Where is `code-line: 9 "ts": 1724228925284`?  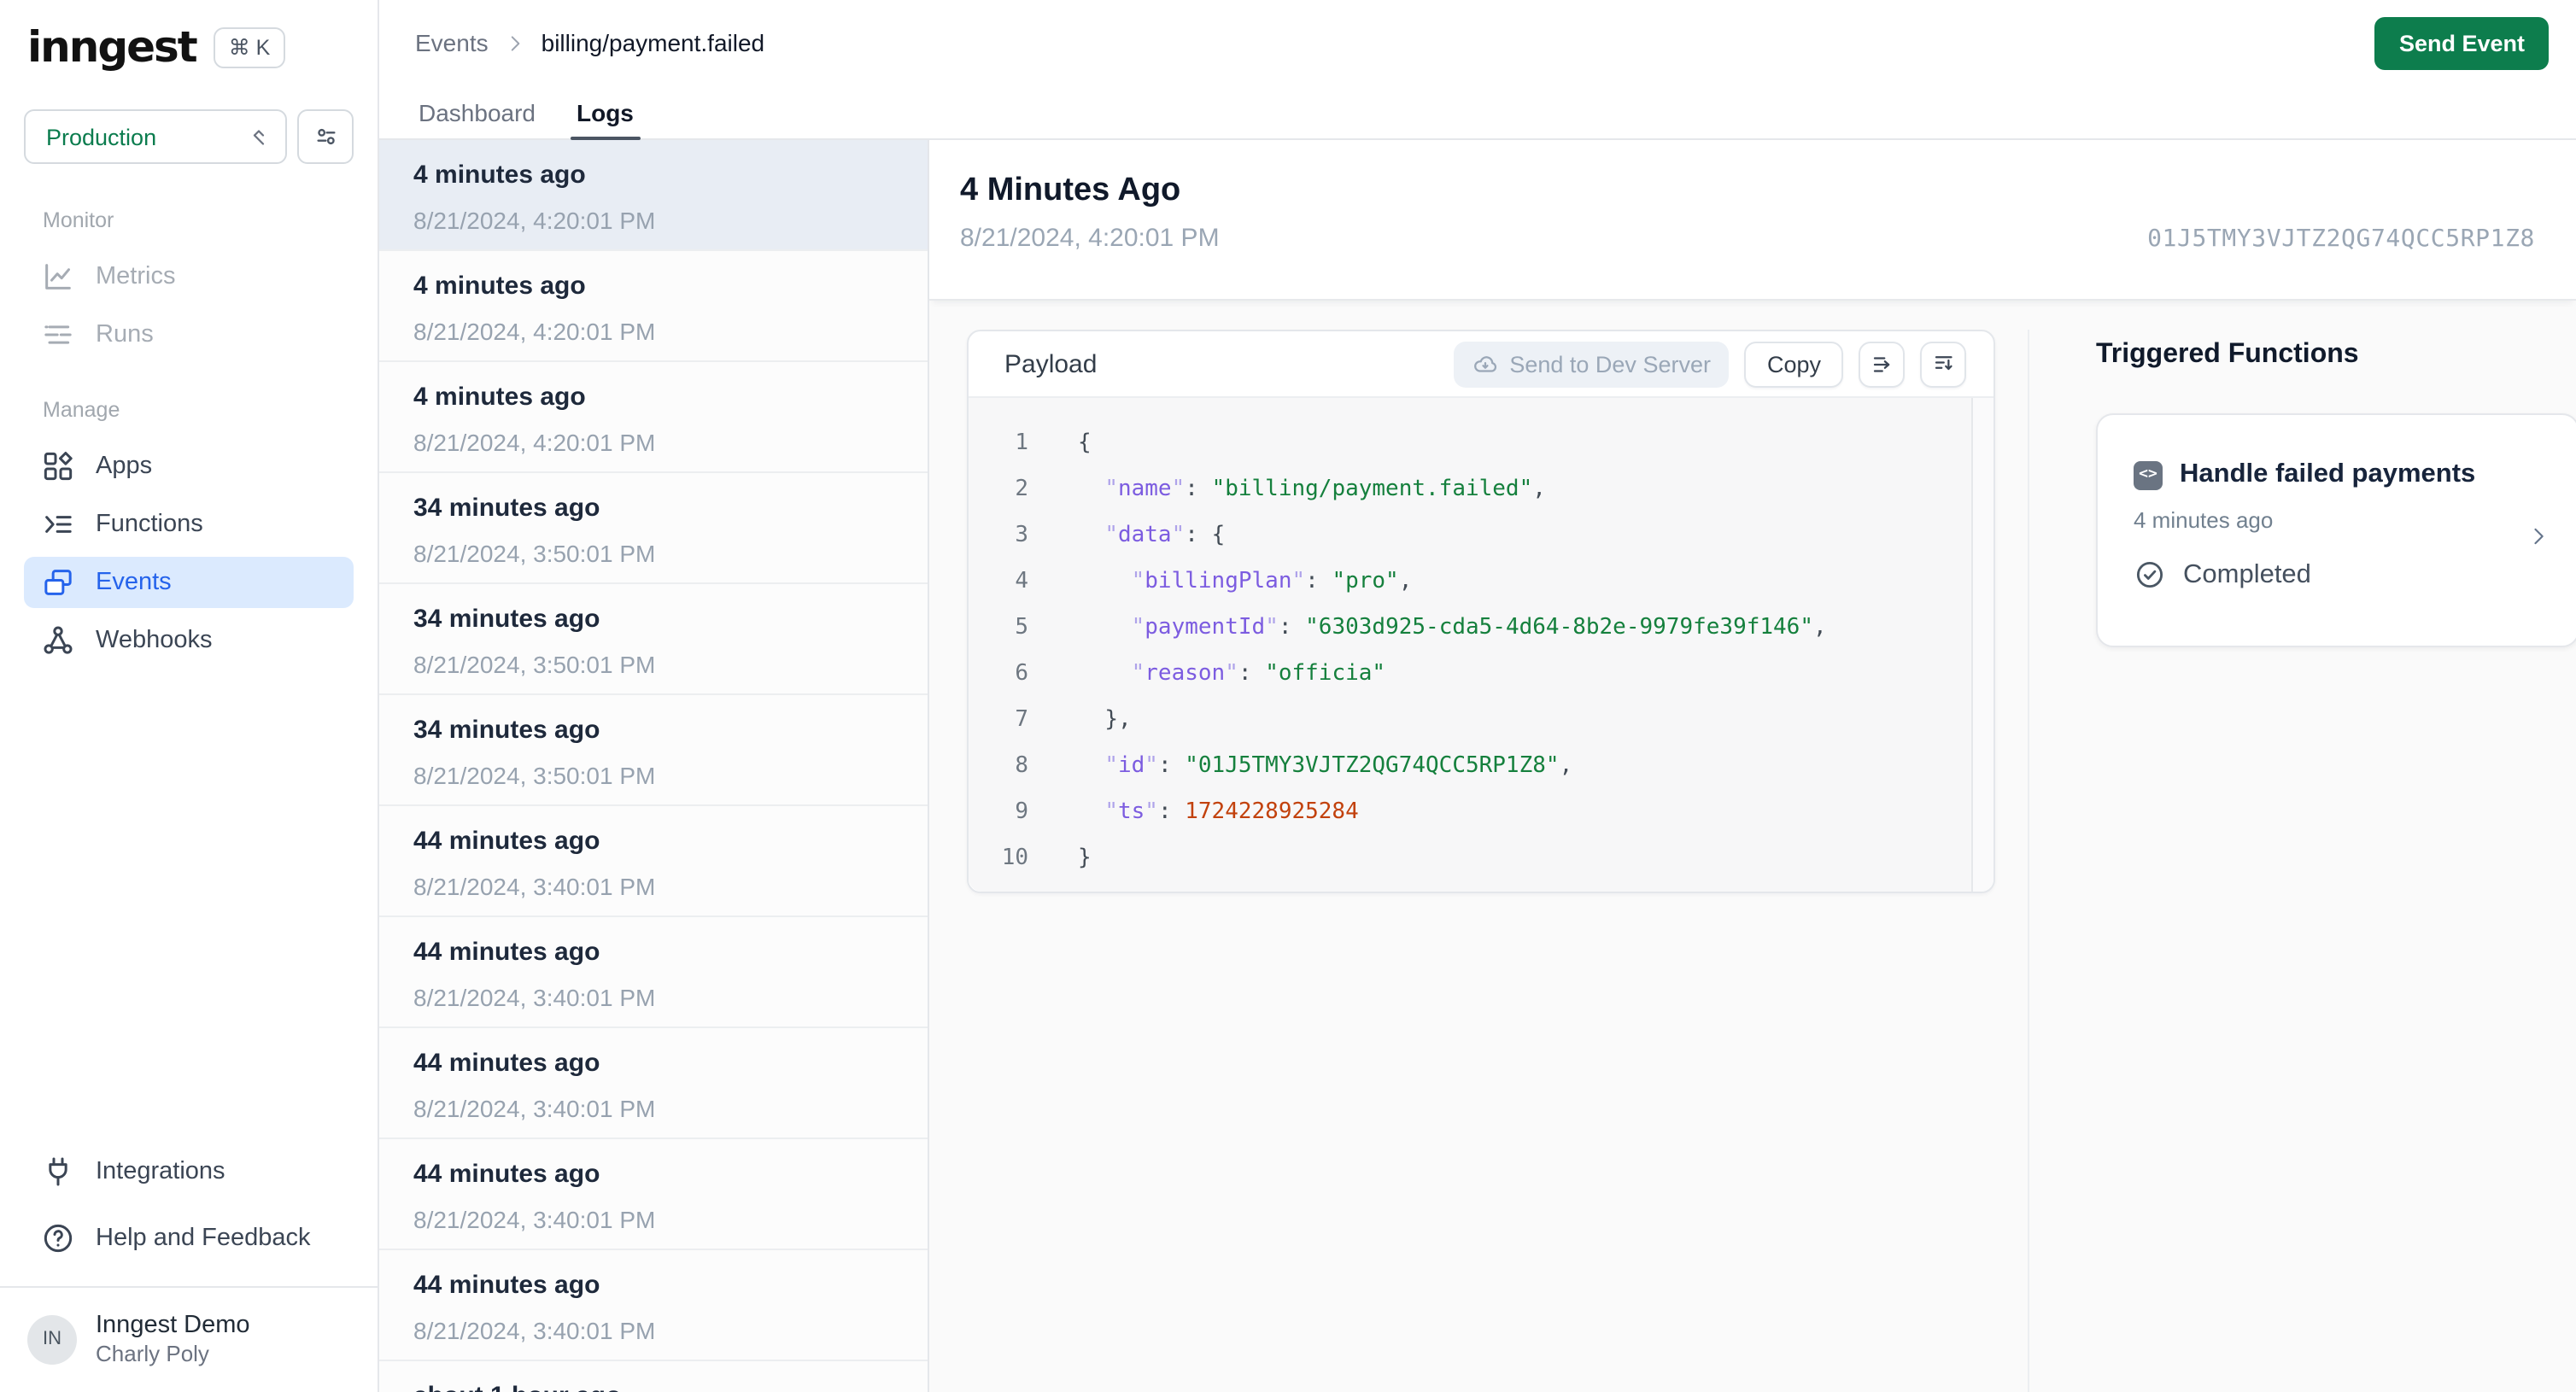
code-line: 9 "ts": 1724228925284 is located at coordinates (1481, 812).